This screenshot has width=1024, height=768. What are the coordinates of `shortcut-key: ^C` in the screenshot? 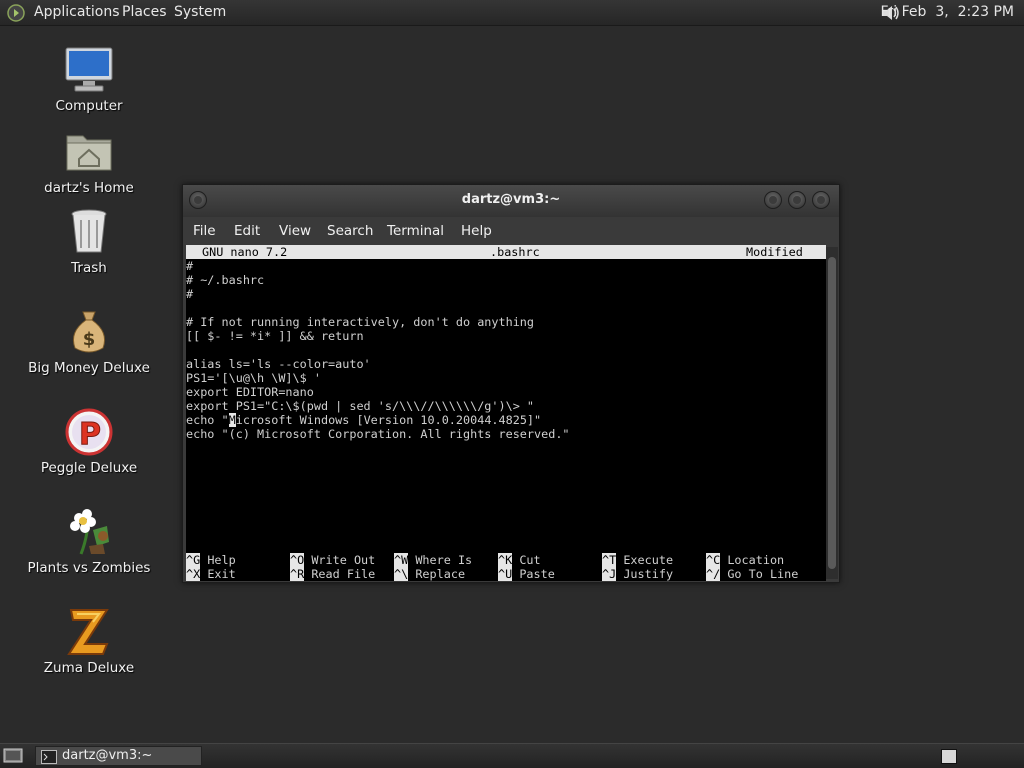 It's located at (713, 560).